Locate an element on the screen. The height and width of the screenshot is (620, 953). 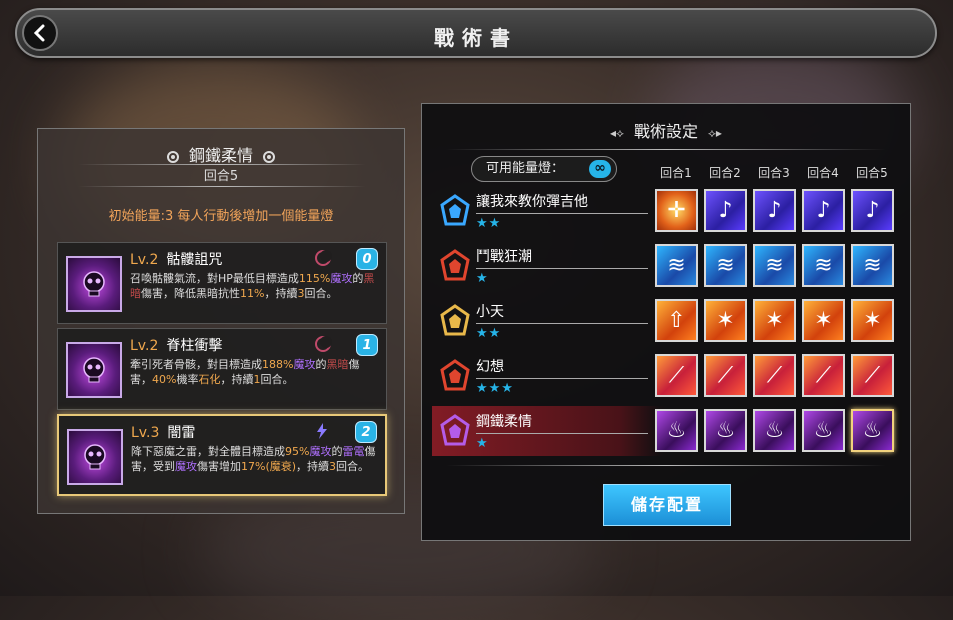
energy-cost-badge: 2 is located at coordinates (366, 432).